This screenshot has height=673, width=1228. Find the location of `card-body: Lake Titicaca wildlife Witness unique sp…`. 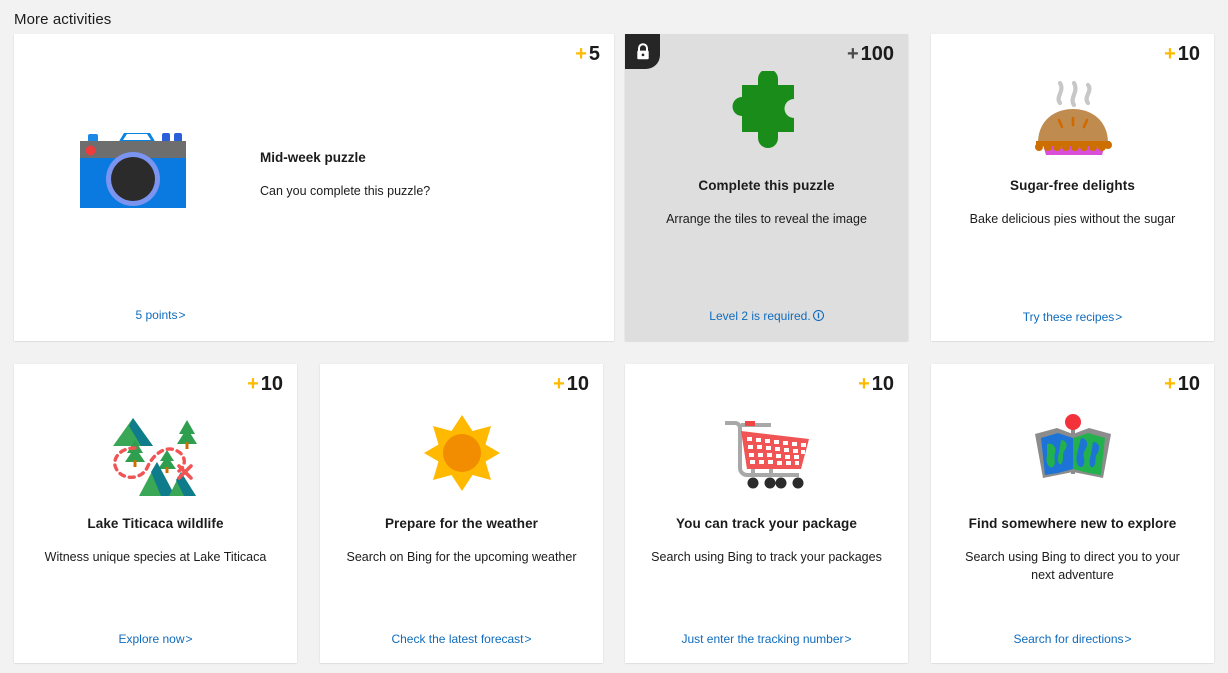

card-body: Lake Titicaca wildlife Witness unique sp… is located at coordinates (155, 513).